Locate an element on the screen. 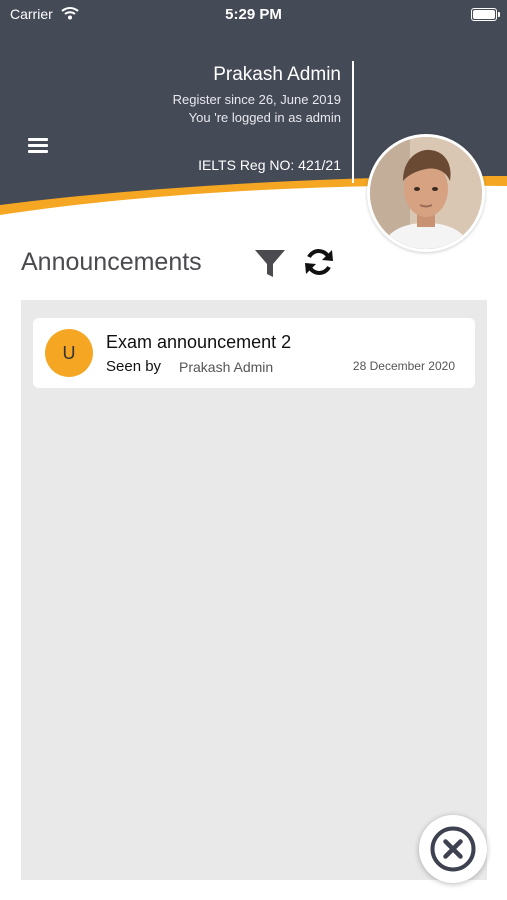  user-photo is located at coordinates (426, 193).